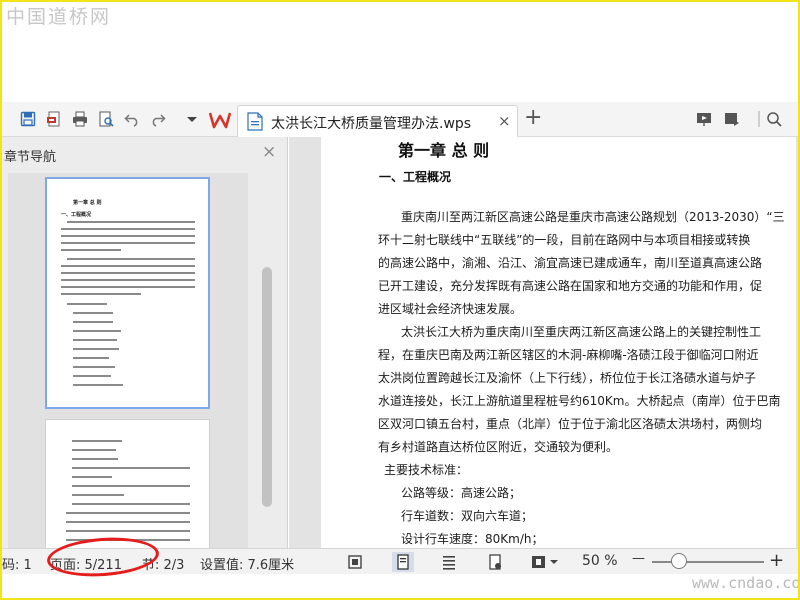 The height and width of the screenshot is (600, 800). What do you see at coordinates (759, 119) in the screenshot?
I see `toolbar-divider` at bounding box center [759, 119].